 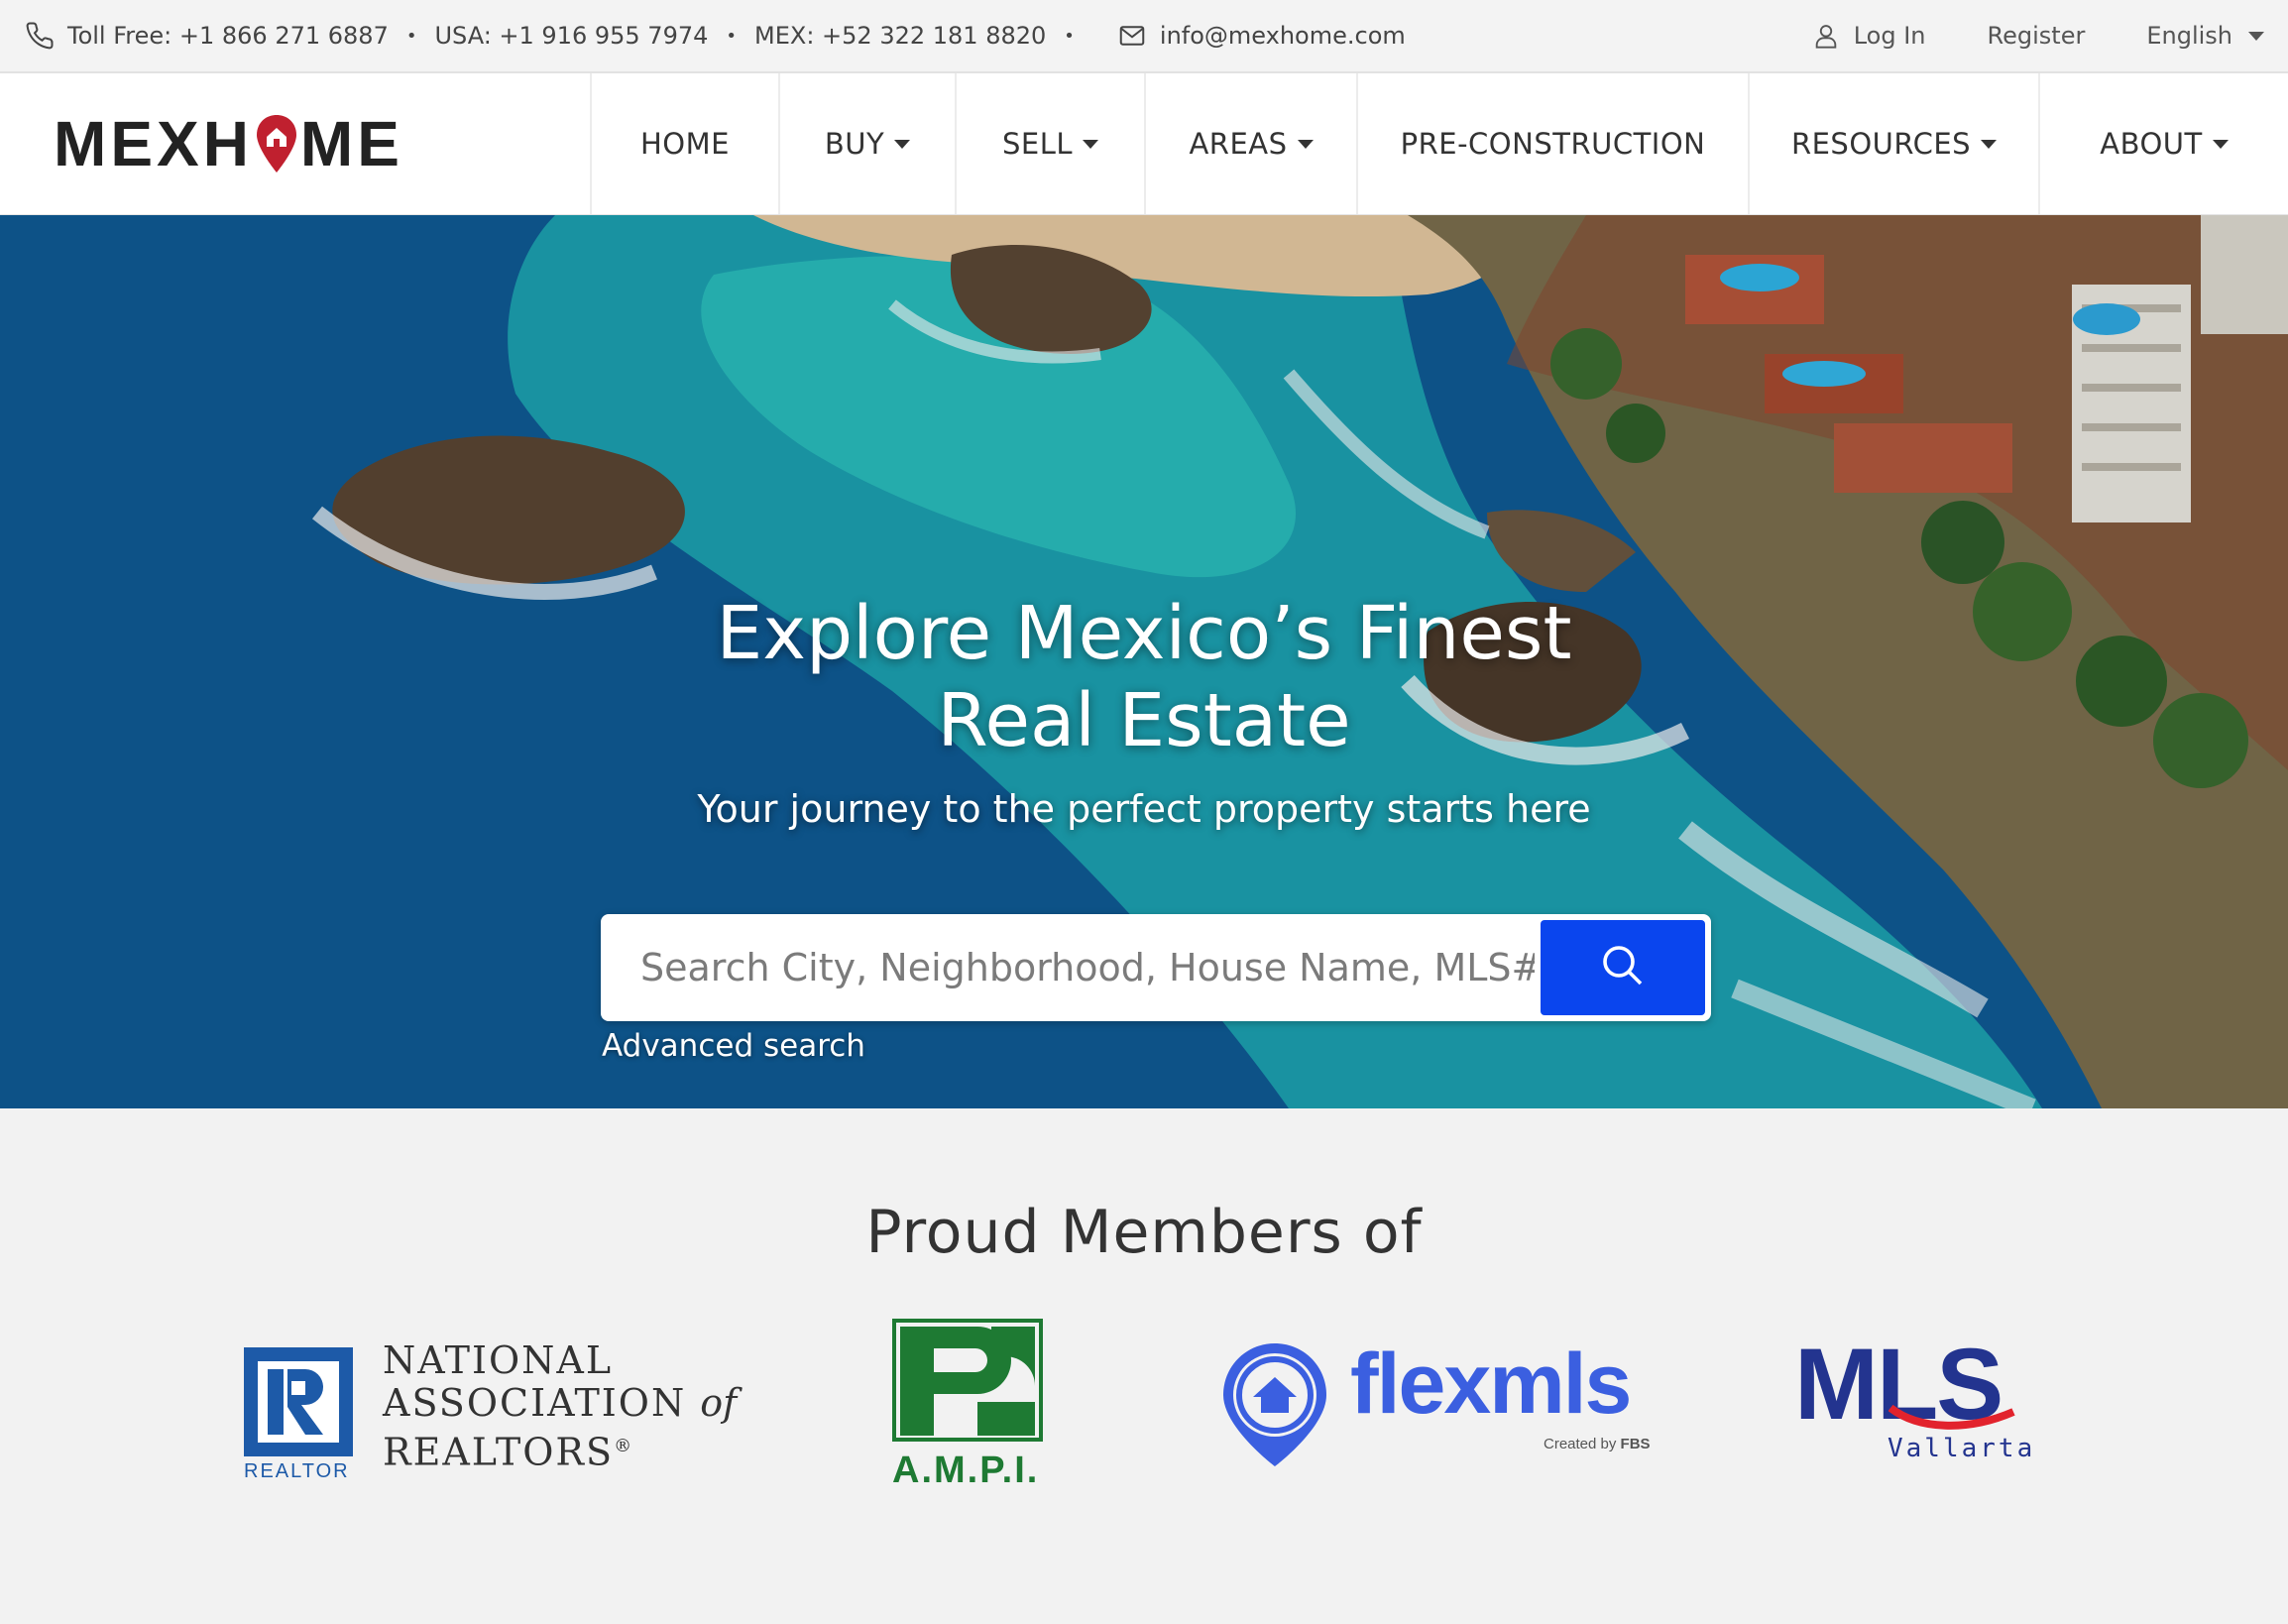 What do you see at coordinates (499, 1452) in the screenshot?
I see `nar-line-3: REALTORS` at bounding box center [499, 1452].